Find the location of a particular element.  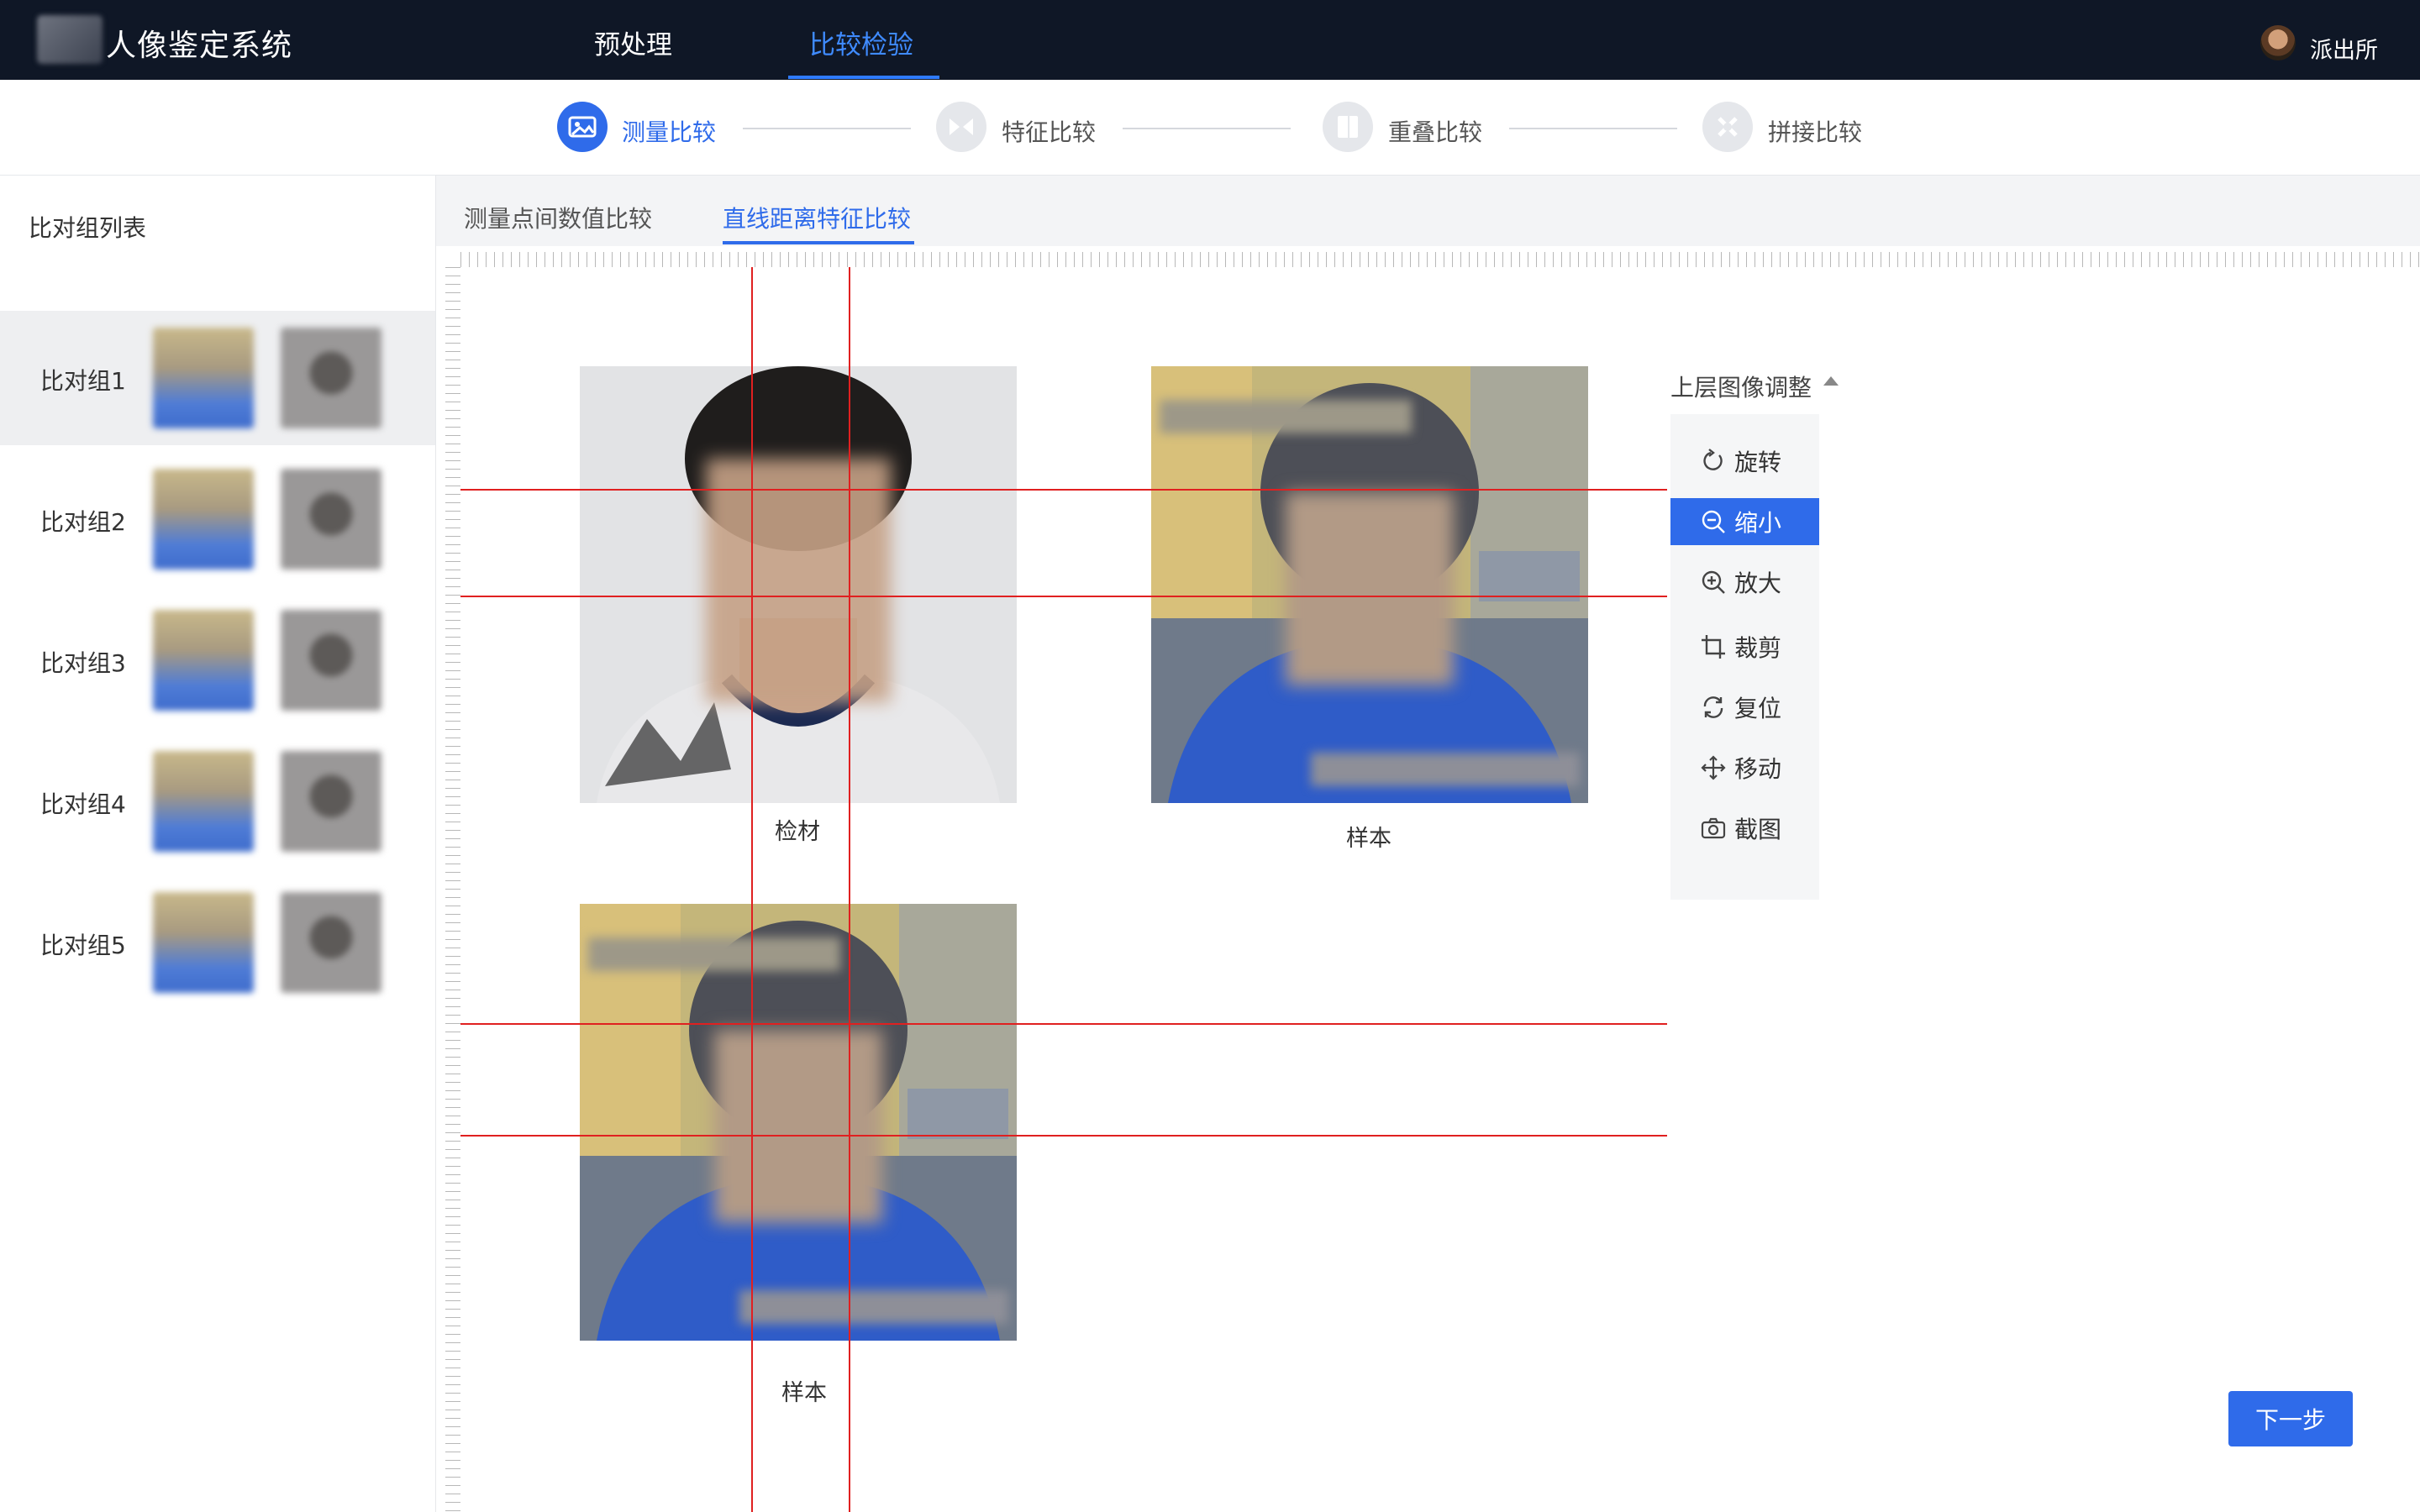

tool-label: 放大 is located at coordinates (1758, 583).